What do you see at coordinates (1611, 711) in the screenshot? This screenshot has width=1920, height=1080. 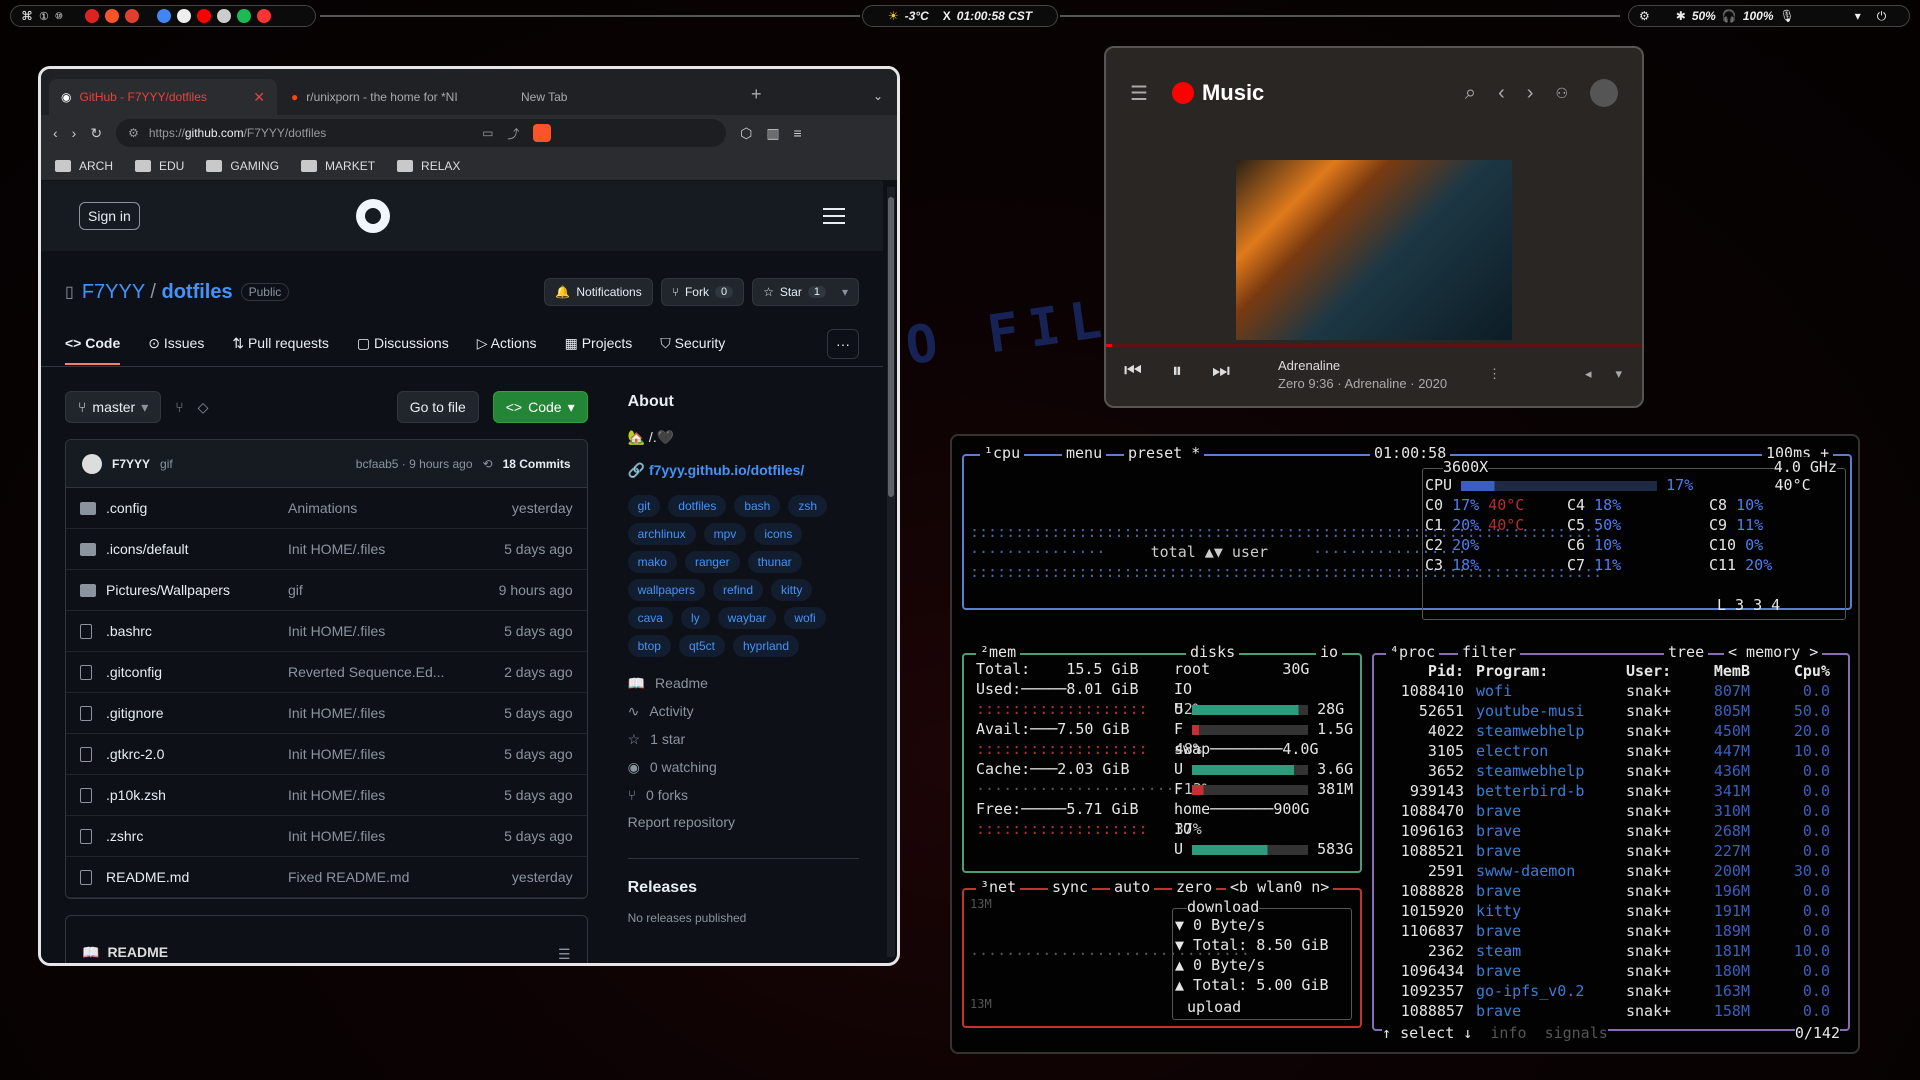 I see `process-row: 52651 youtube-musi snak+ 805M 50.0` at bounding box center [1611, 711].